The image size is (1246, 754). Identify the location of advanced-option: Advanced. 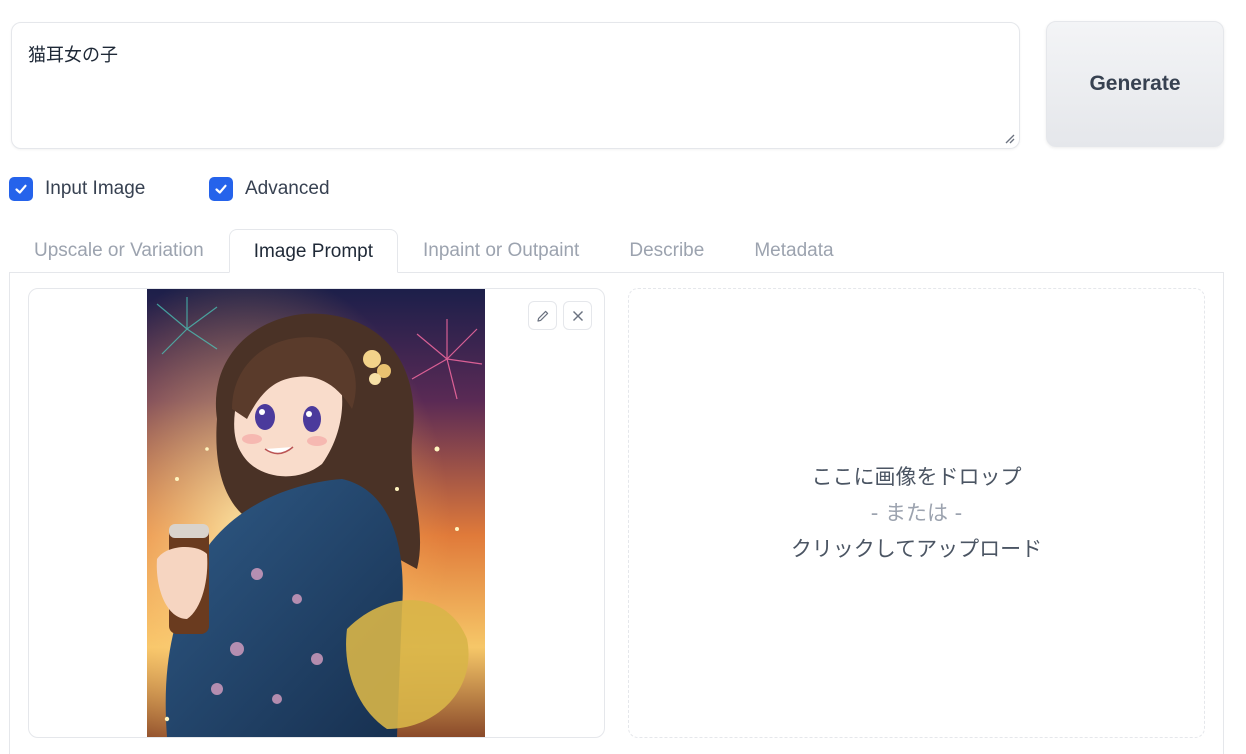
(269, 189).